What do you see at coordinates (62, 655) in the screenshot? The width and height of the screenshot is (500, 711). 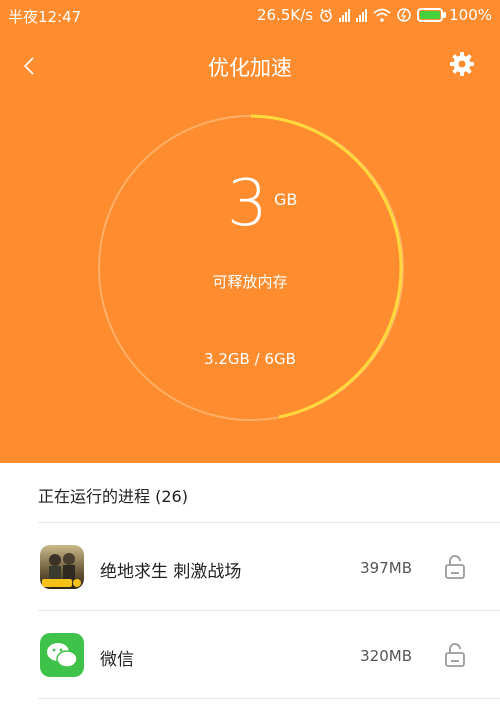 I see `wechat-app-icon` at bounding box center [62, 655].